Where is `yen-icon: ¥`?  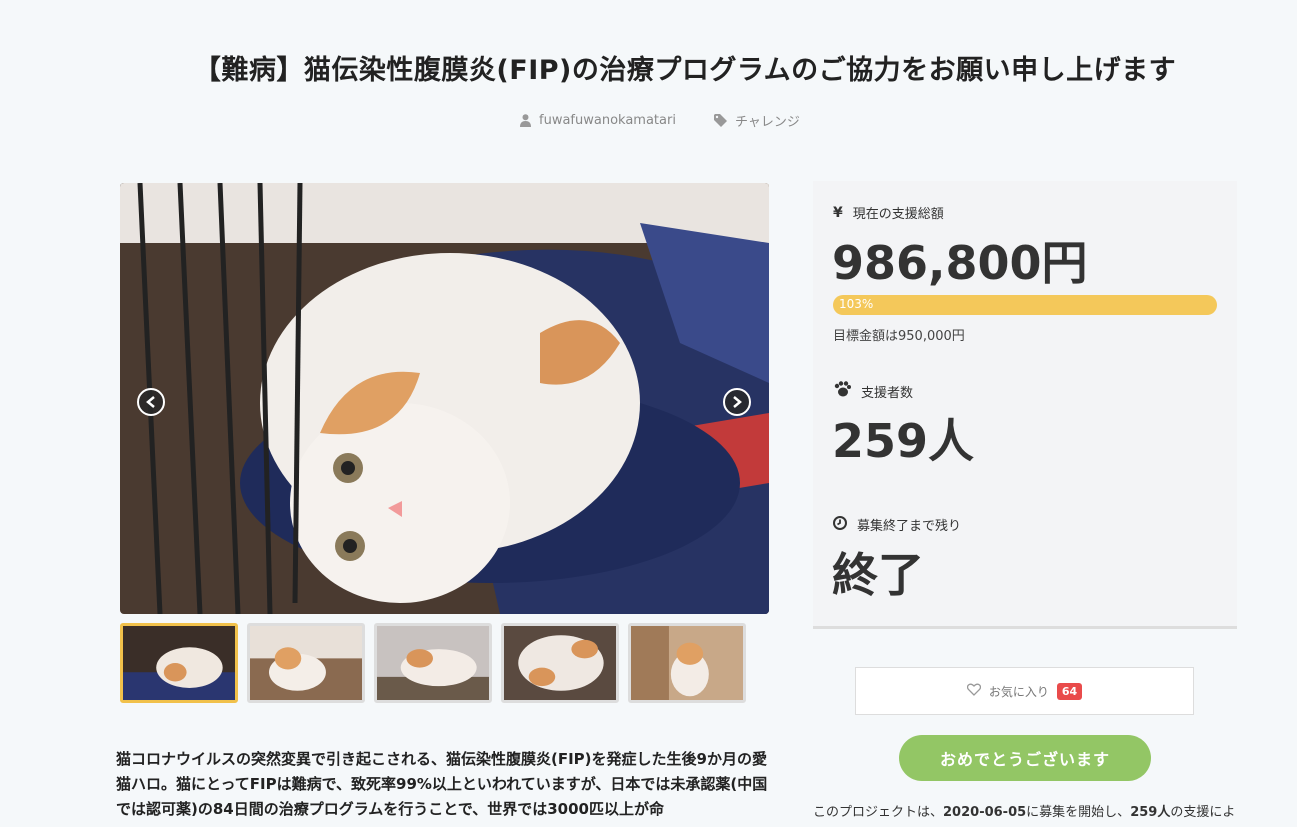
yen-icon: ¥ is located at coordinates (838, 212).